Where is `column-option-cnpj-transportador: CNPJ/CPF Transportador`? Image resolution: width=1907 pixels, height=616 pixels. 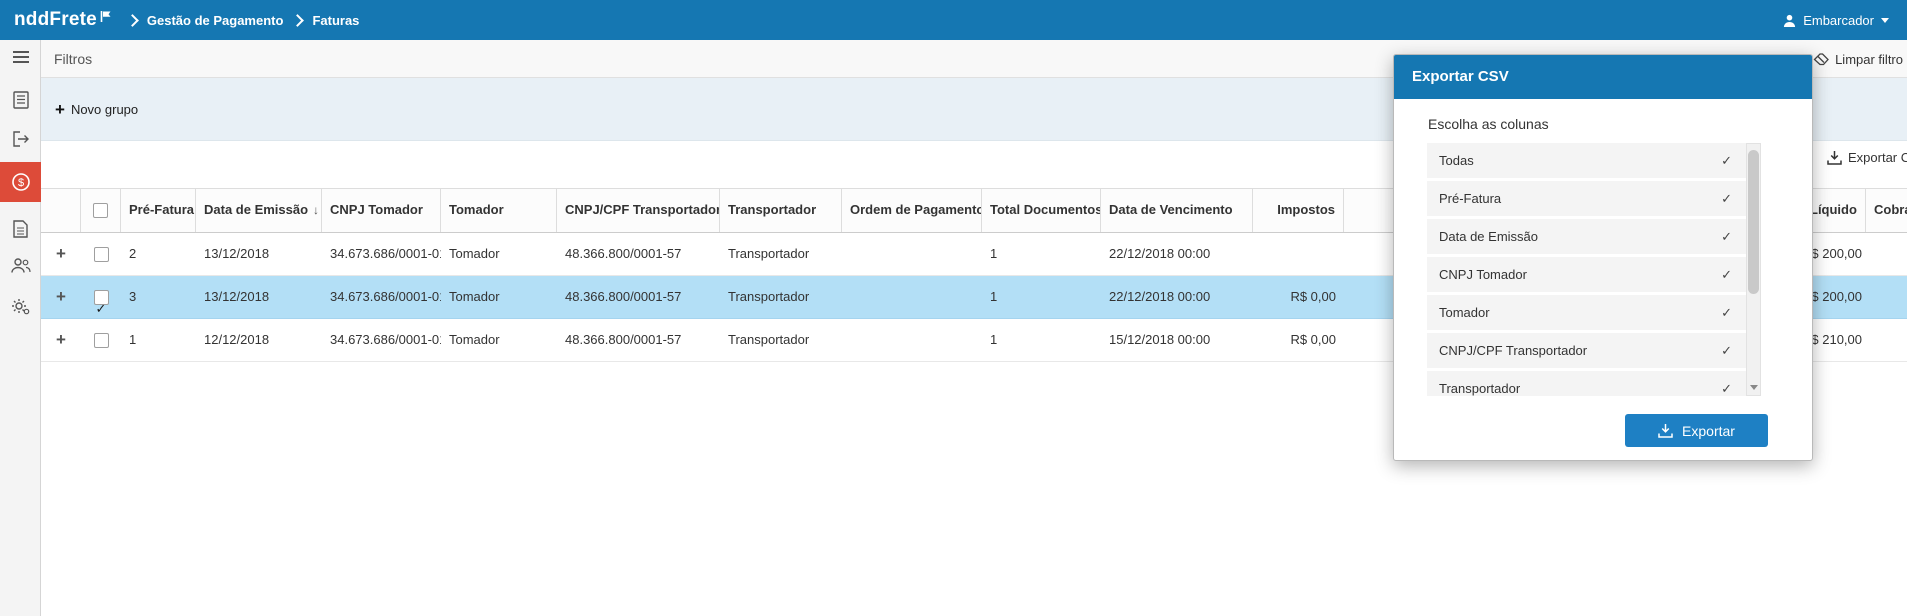 column-option-cnpj-transportador: CNPJ/CPF Transportador is located at coordinates (1586, 350).